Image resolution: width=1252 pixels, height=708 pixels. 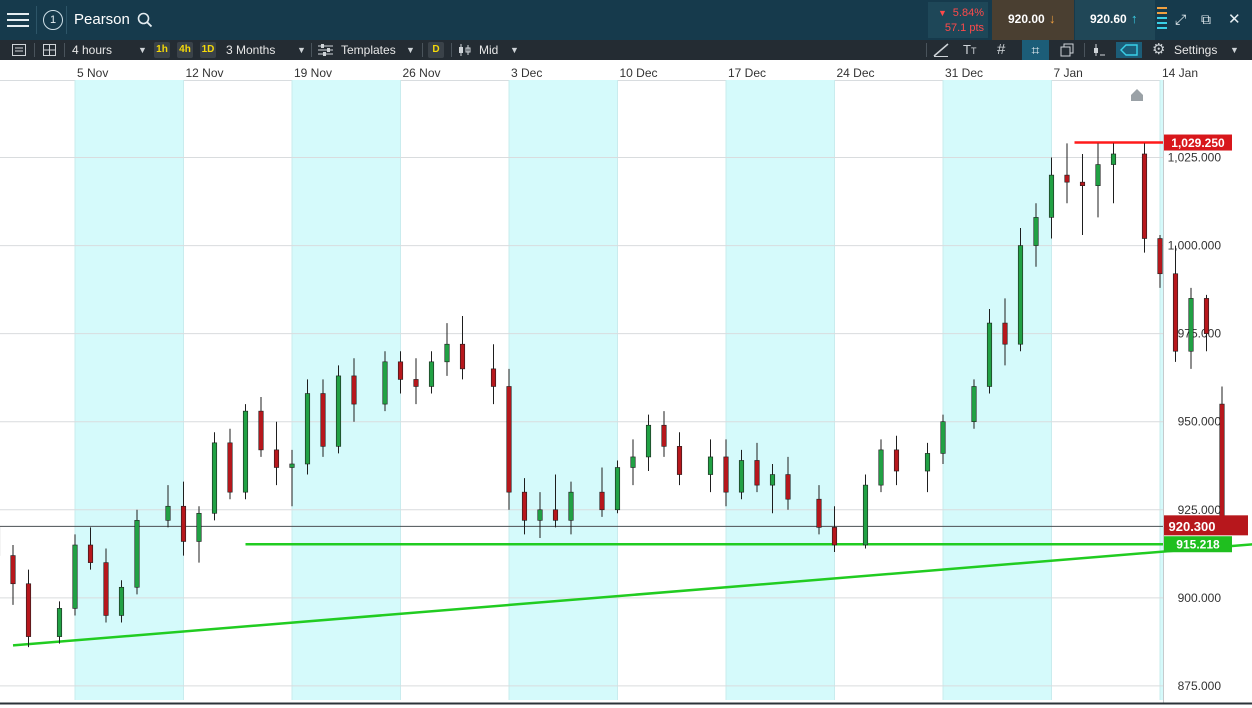 What do you see at coordinates (1180, 73) in the screenshot?
I see `x-tick-label: 14 Jan` at bounding box center [1180, 73].